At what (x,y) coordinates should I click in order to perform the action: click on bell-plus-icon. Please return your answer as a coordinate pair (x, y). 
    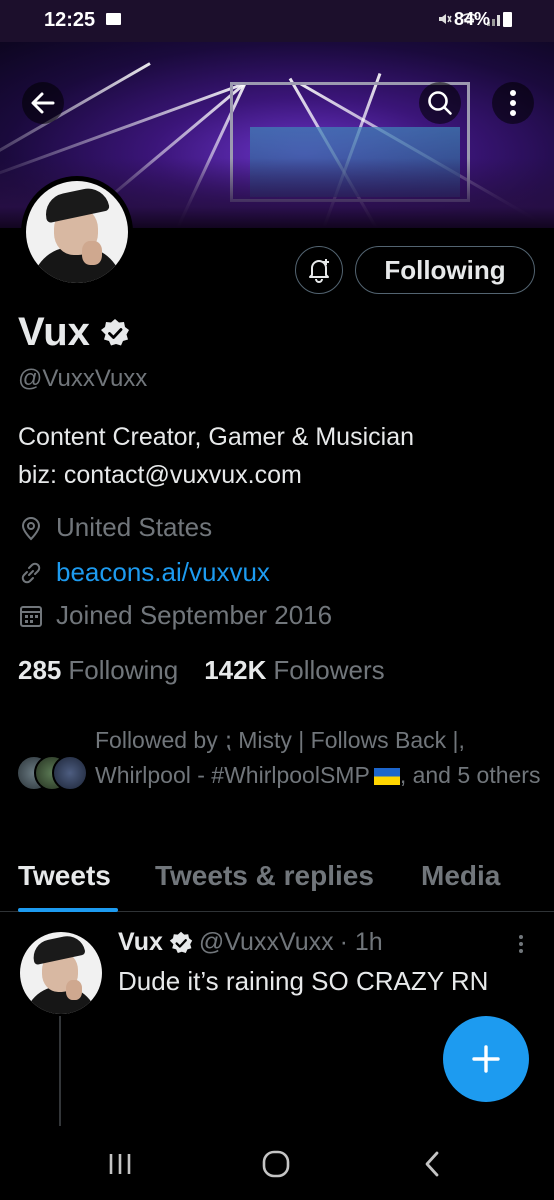
    Looking at the image, I should click on (319, 271).